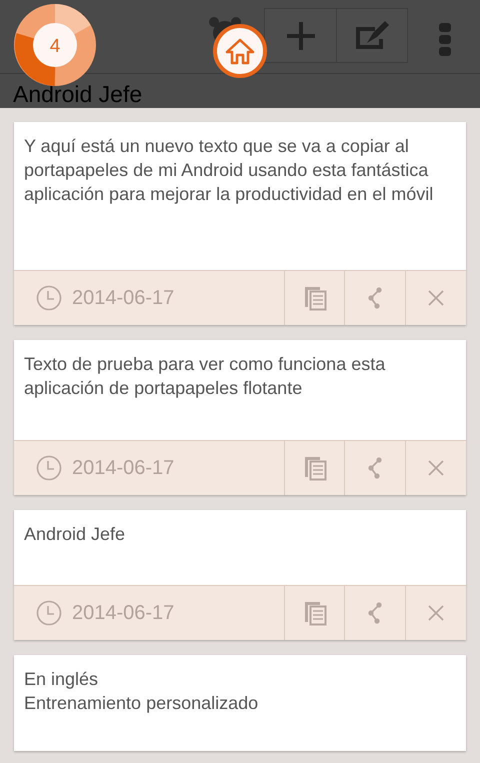 The width and height of the screenshot is (480, 763). What do you see at coordinates (445, 40) in the screenshot?
I see `overflow-menu-icon` at bounding box center [445, 40].